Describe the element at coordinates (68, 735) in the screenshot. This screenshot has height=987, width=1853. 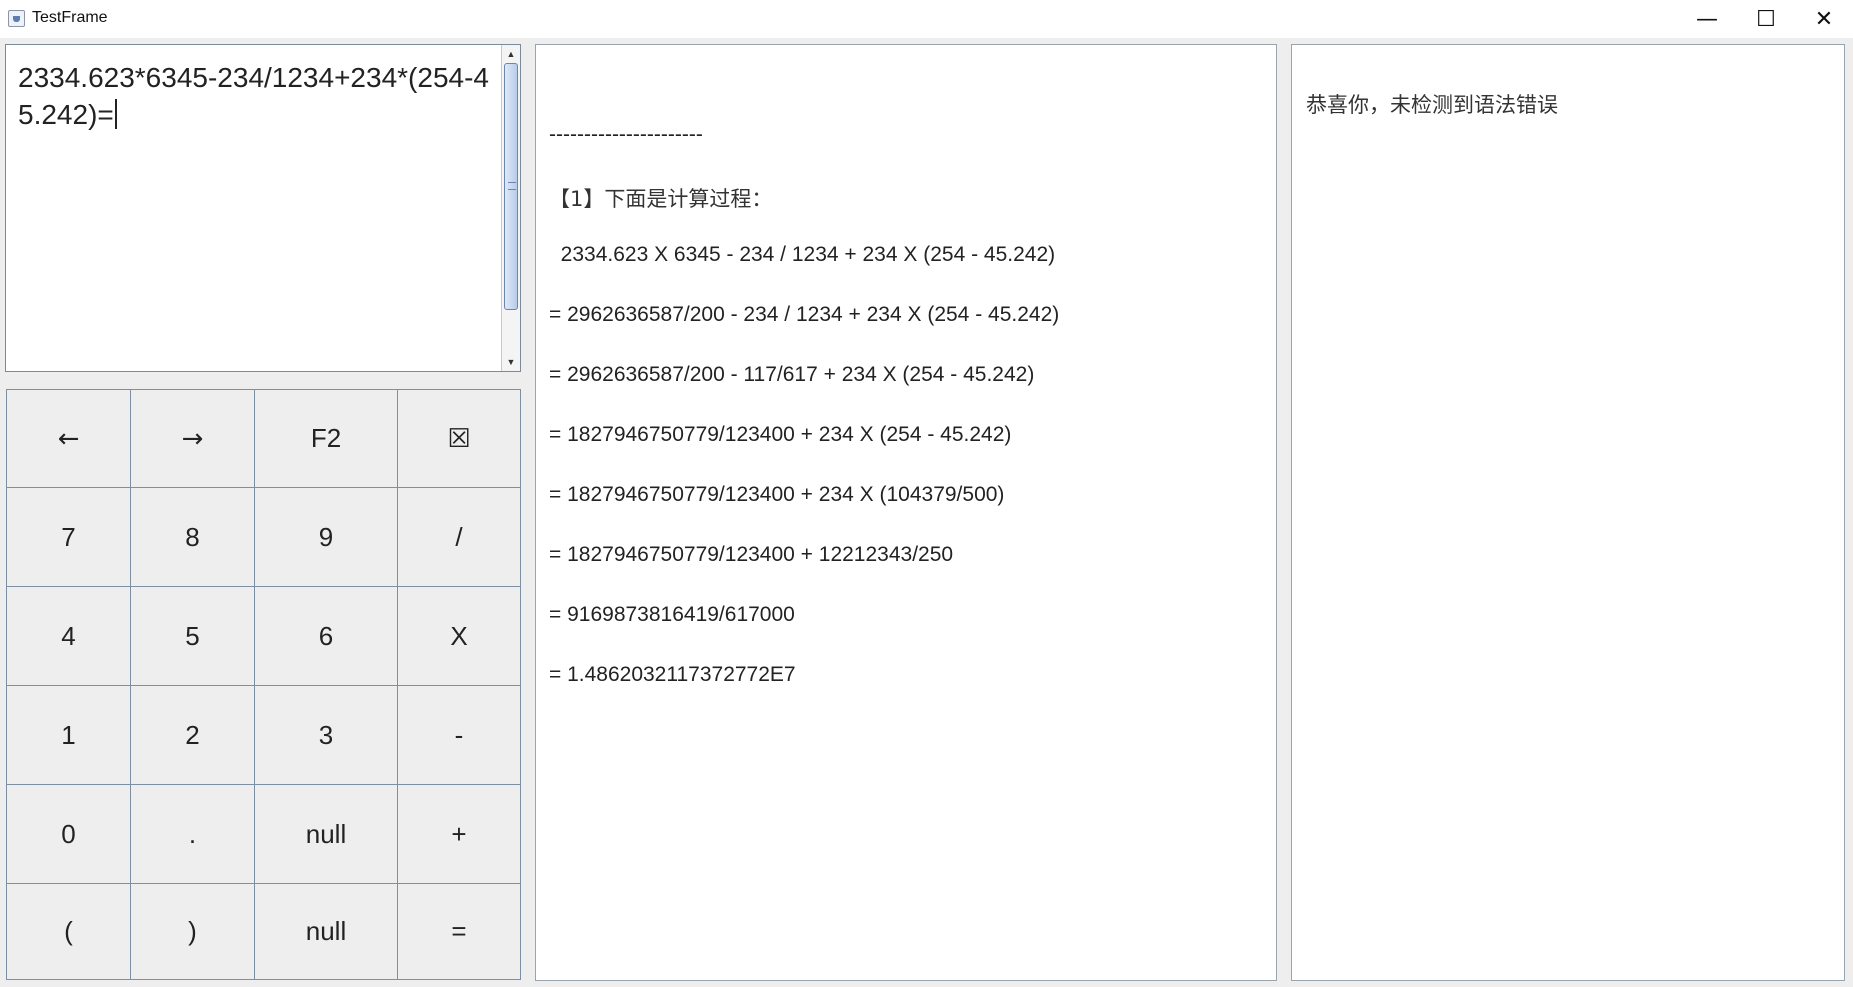
I see `key-1: 1` at that location.